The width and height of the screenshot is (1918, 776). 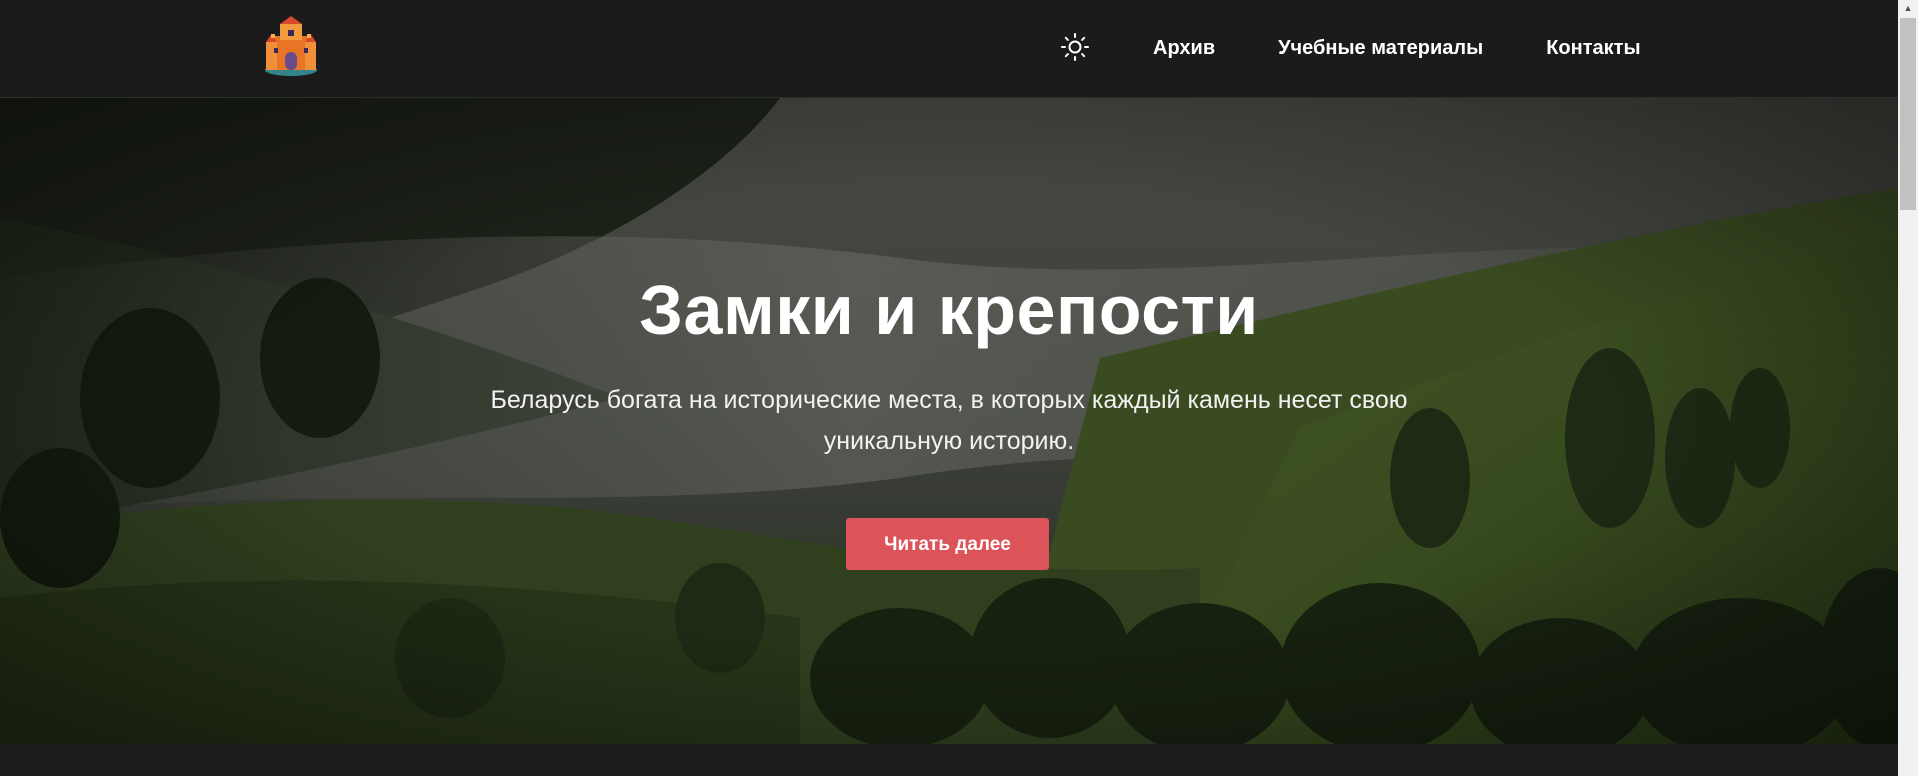 I want to click on scroll-thumb, so click(x=1908, y=114).